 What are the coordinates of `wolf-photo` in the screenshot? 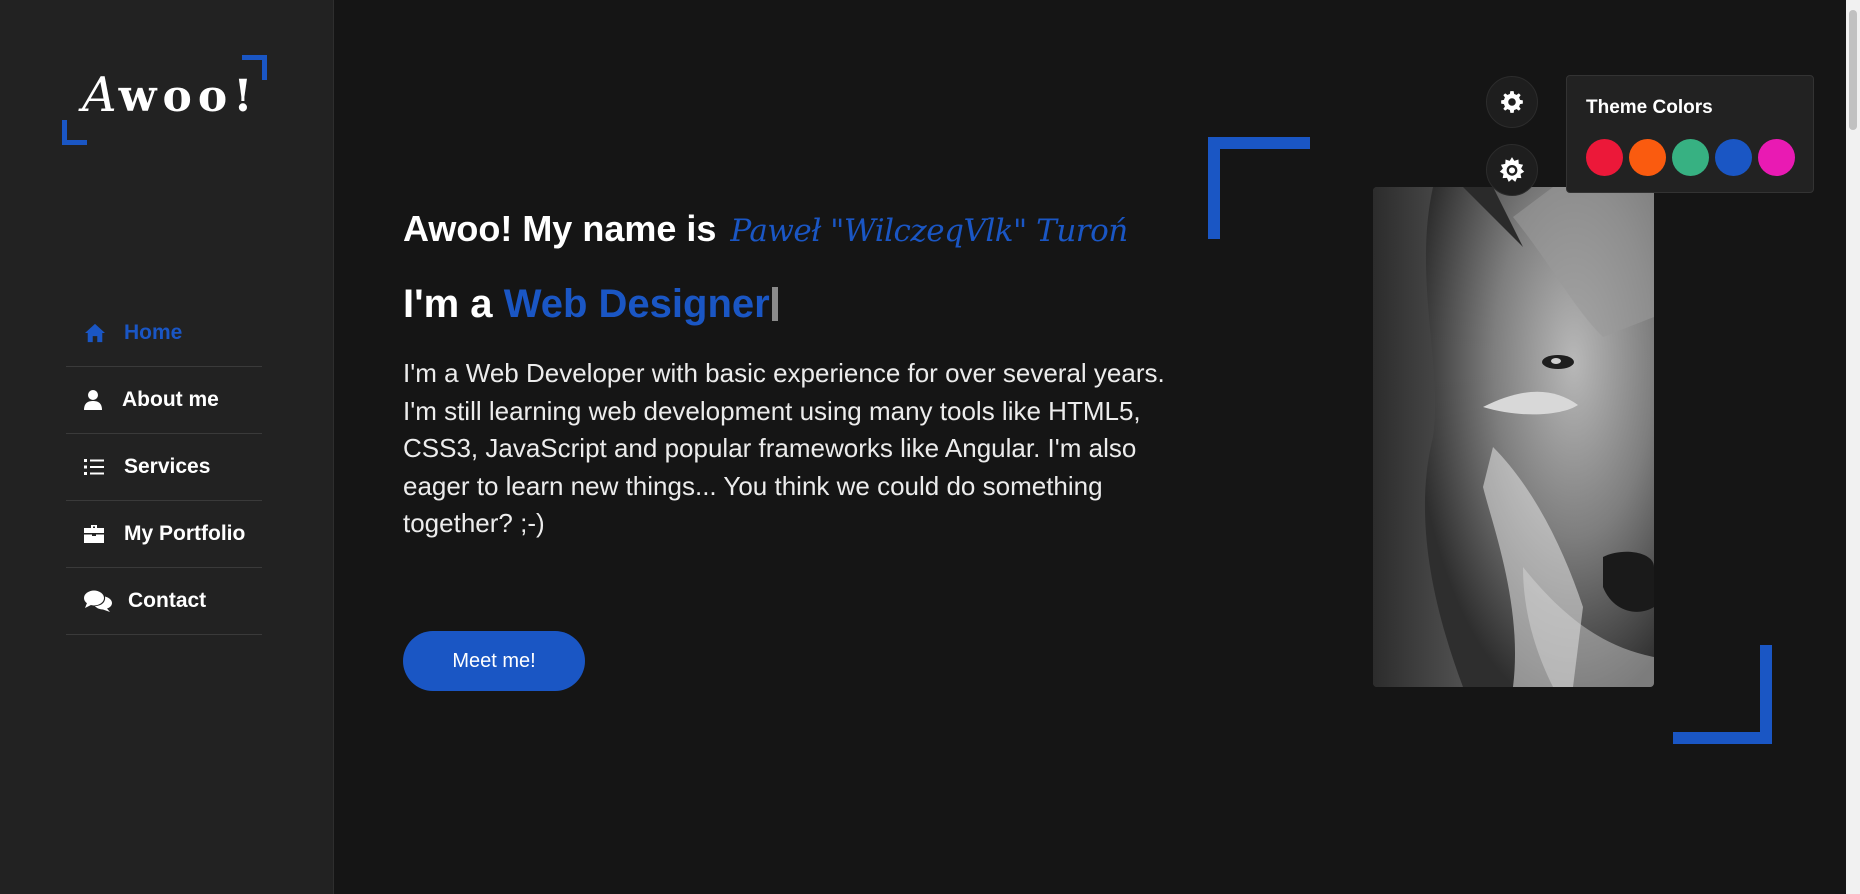 It's located at (1513, 437).